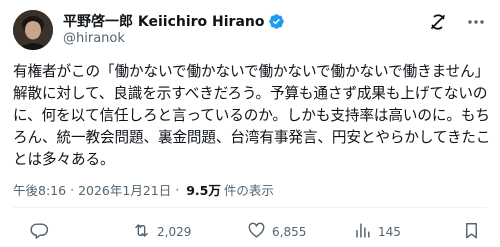 Image resolution: width=500 pixels, height=247 pixels. What do you see at coordinates (124, 189) in the screenshot?
I see `tweet-date: 2026年1月21日` at bounding box center [124, 189].